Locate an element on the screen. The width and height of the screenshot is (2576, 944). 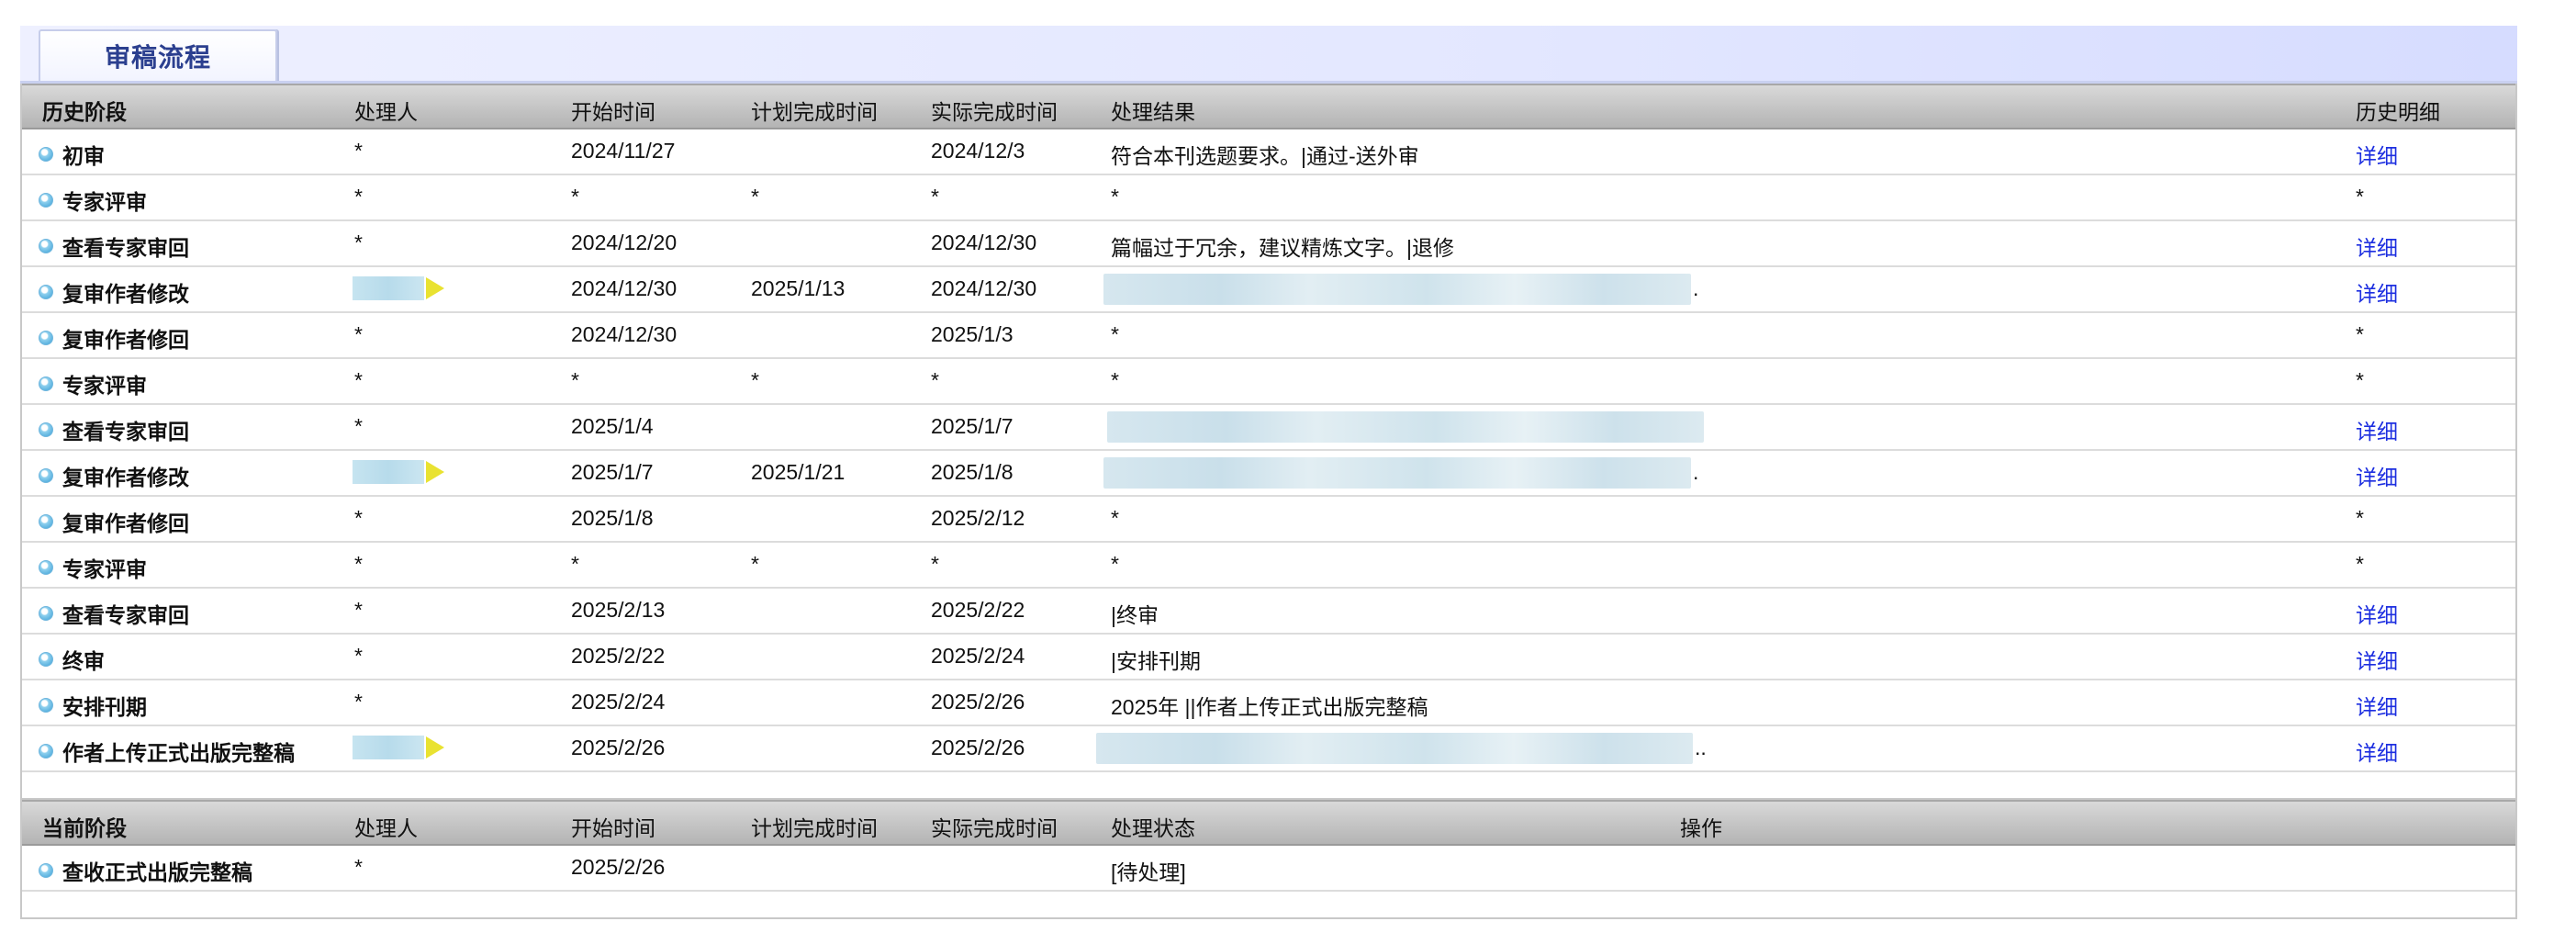
table-row: 复审作者修改 2024/12/30 2025/1/13 2024/12/30. 详细 is located at coordinates (1268, 289).